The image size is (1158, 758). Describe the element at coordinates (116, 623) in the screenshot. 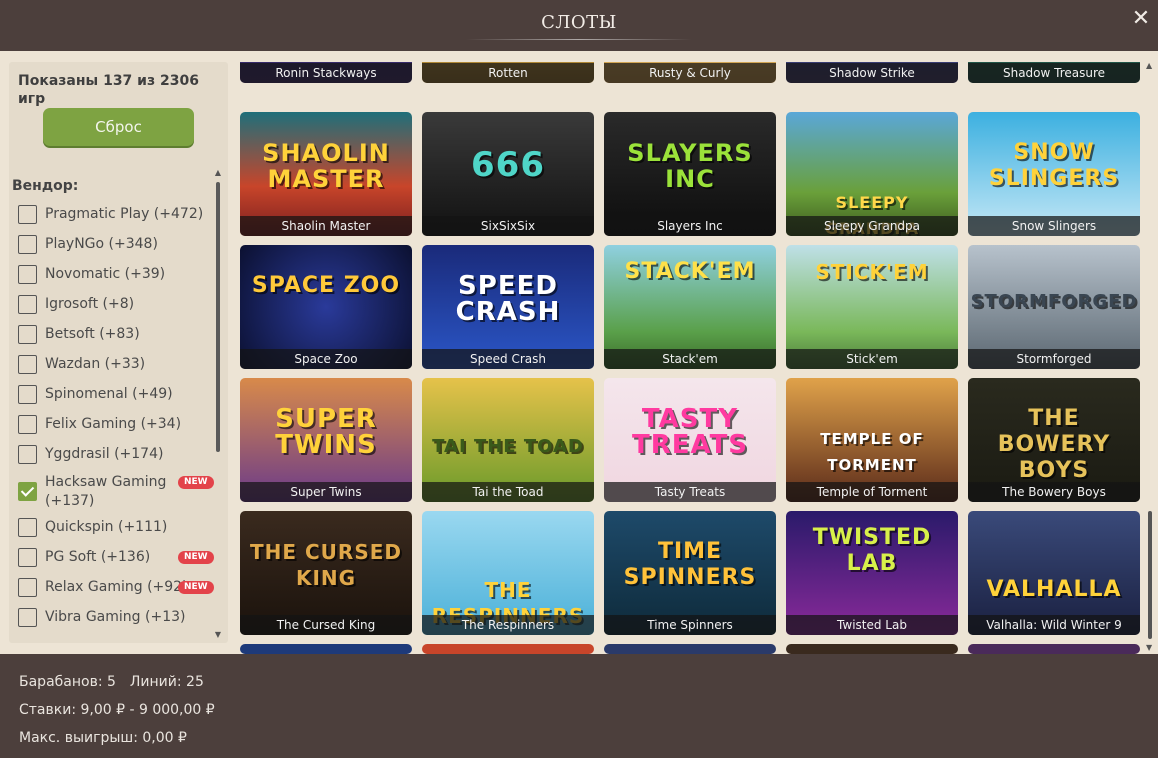

I see `vendor-item-vibra-gaming: Vibra Gaming (+13)` at that location.